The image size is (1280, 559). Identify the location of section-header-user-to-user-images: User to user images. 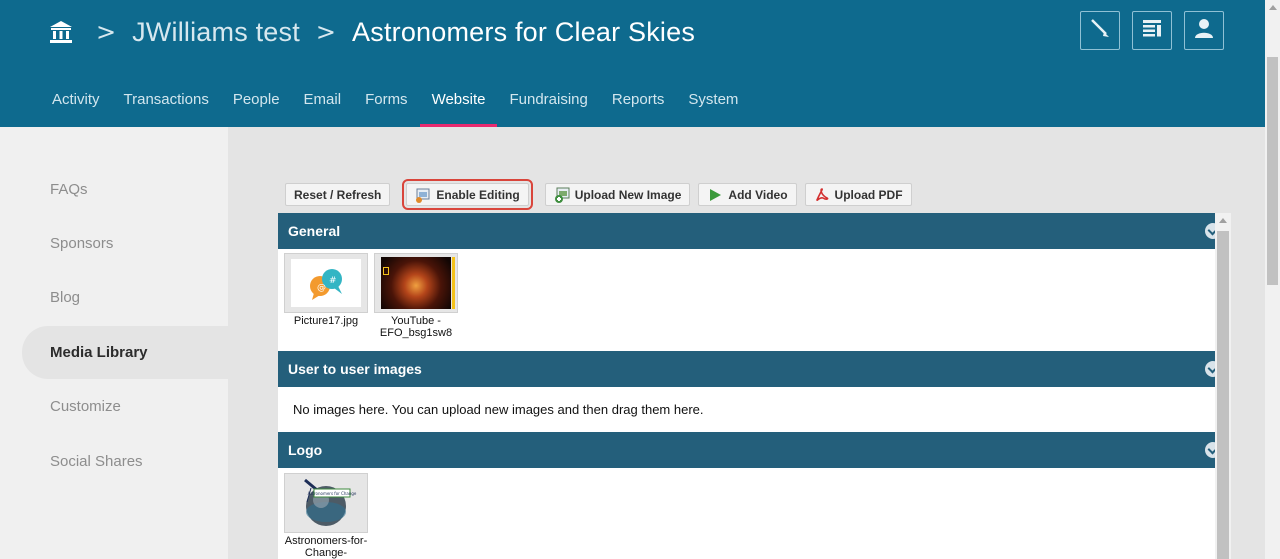
(746, 369).